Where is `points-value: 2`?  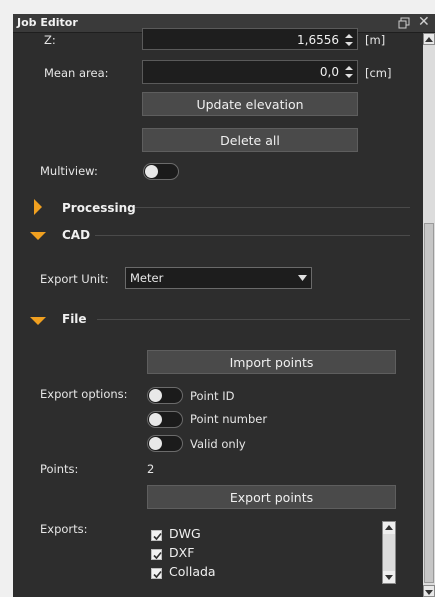 points-value: 2 is located at coordinates (151, 469).